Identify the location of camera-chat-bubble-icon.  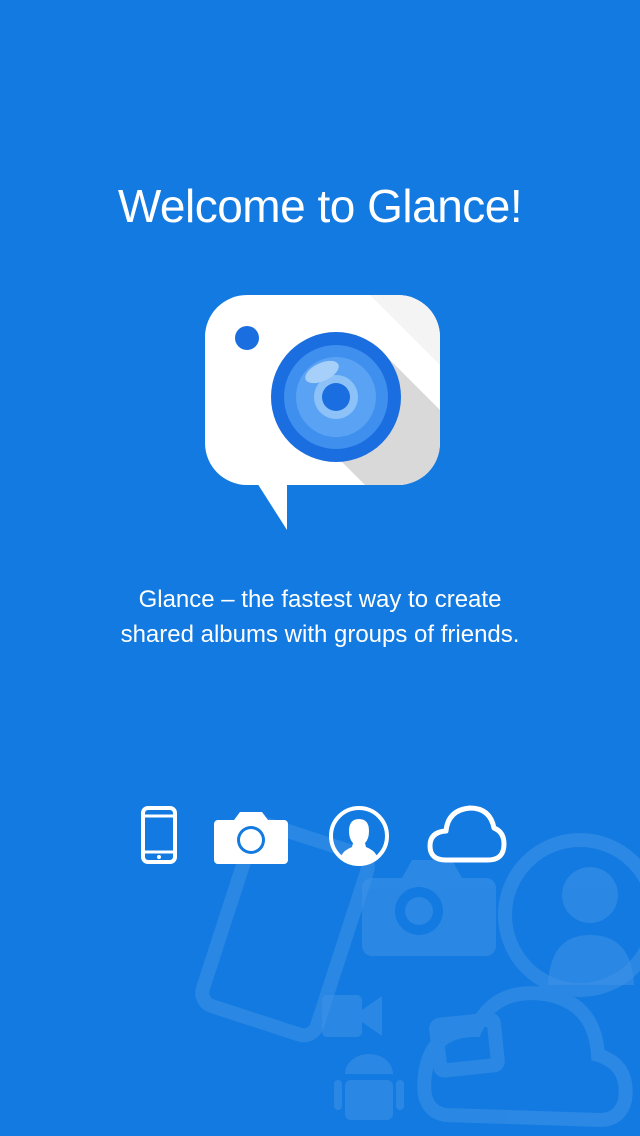
(322, 412).